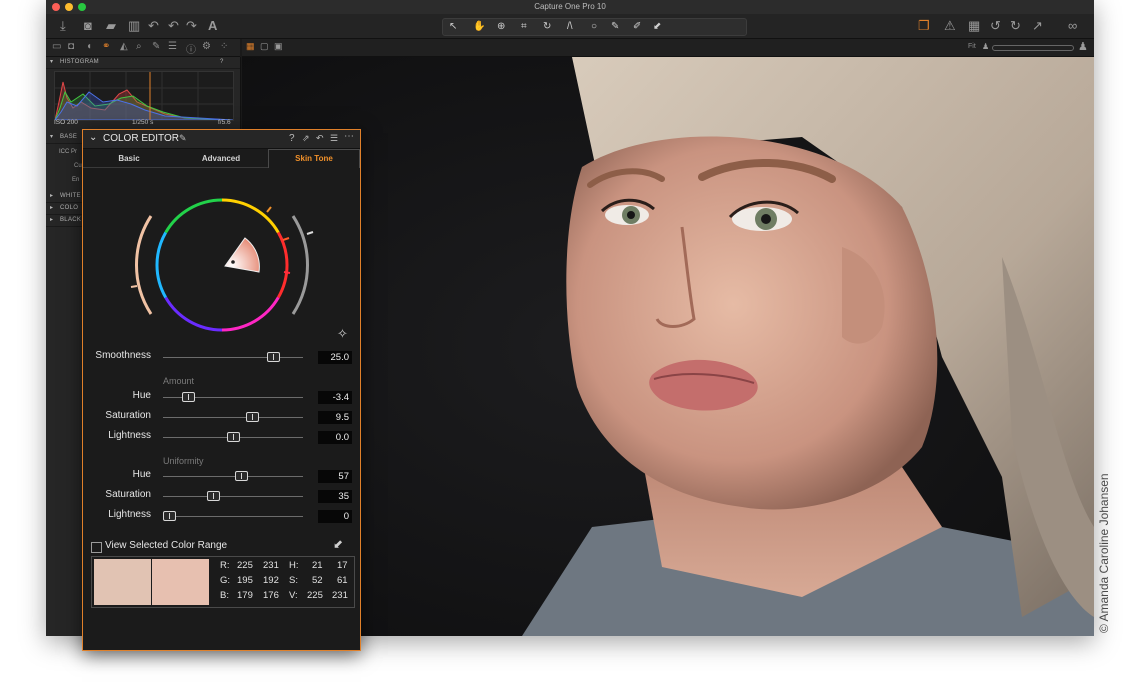 This screenshot has height=684, width=1140. I want to click on expand-icon: ↗, so click(1037, 26).